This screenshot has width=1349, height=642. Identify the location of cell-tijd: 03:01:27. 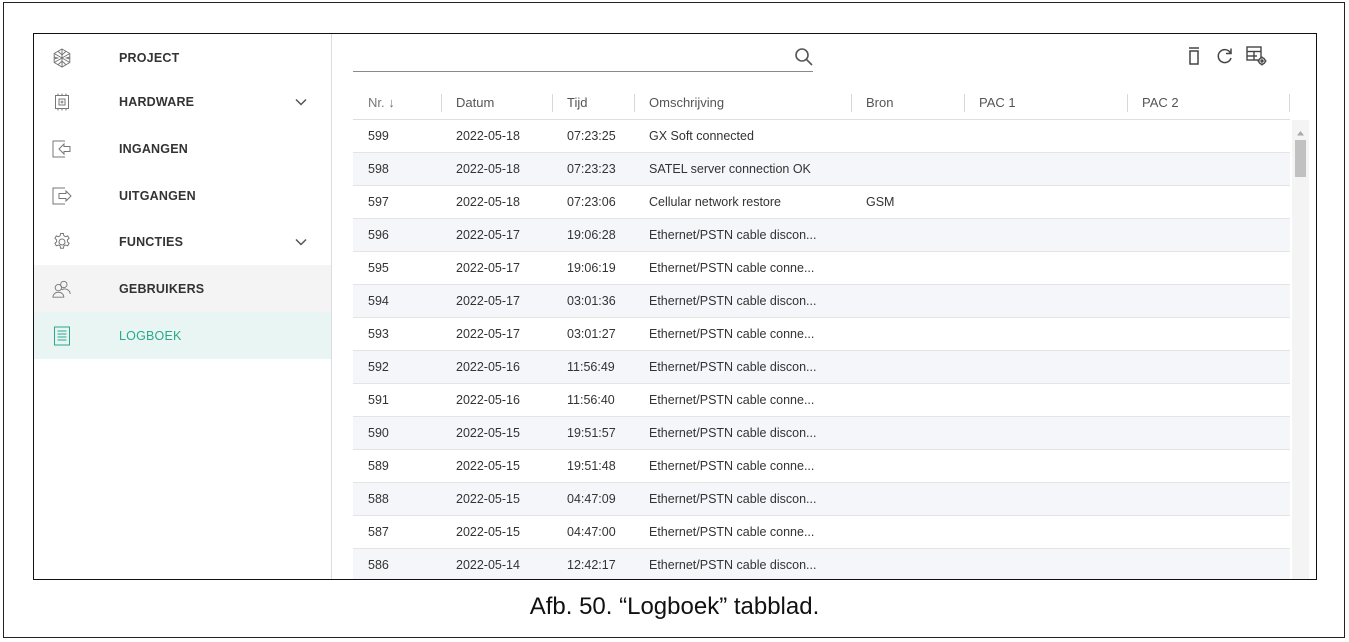
(591, 334).